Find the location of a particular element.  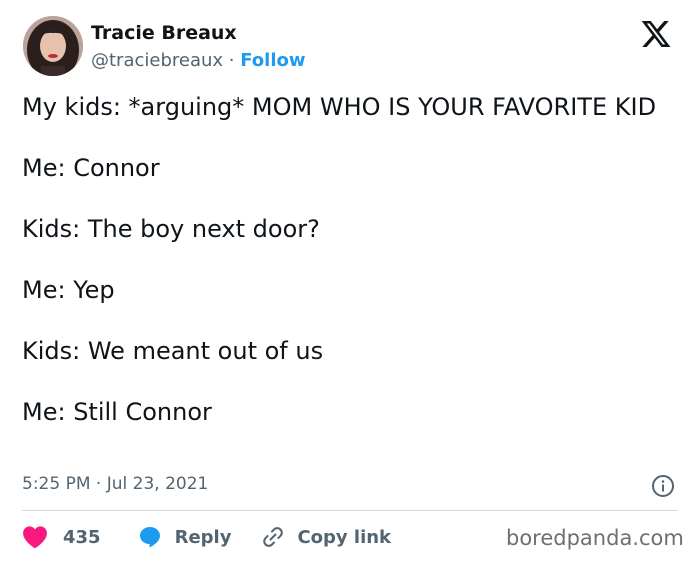

reply-bubble-icon is located at coordinates (150, 537).